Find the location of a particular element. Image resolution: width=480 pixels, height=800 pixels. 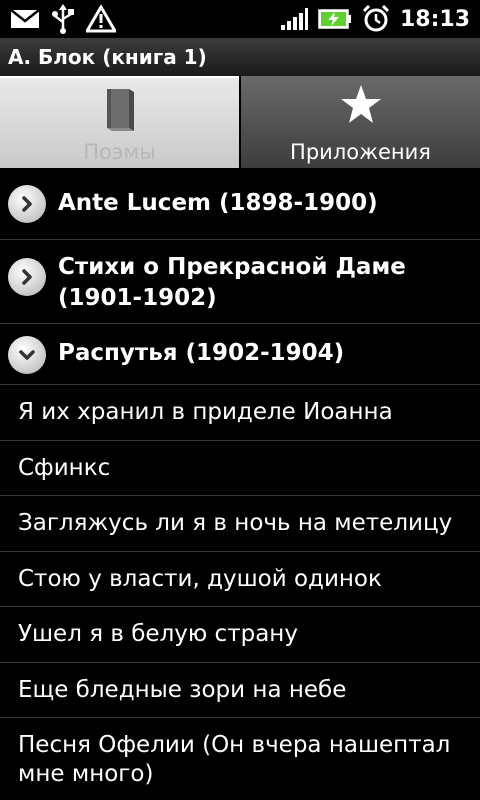

tab-apps-label: Приложения is located at coordinates (360, 152).